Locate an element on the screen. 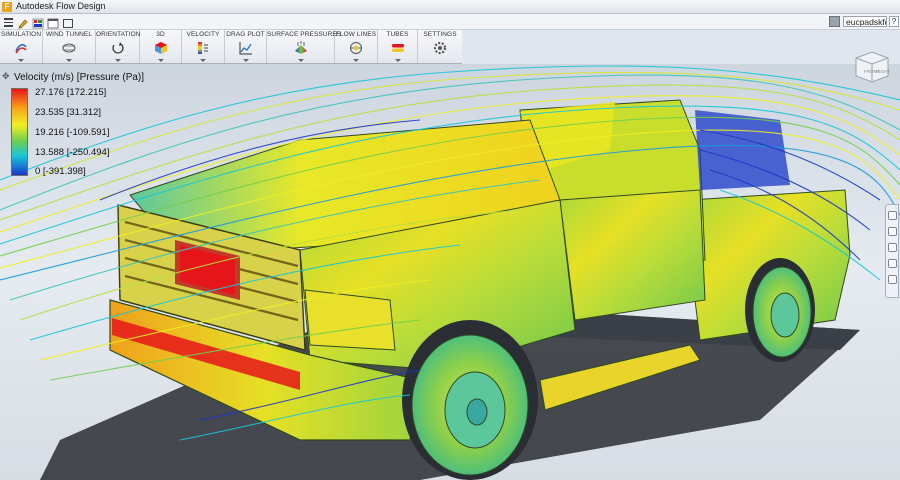 The width and height of the screenshot is (900, 480). fit-view-icon is located at coordinates (892, 279).